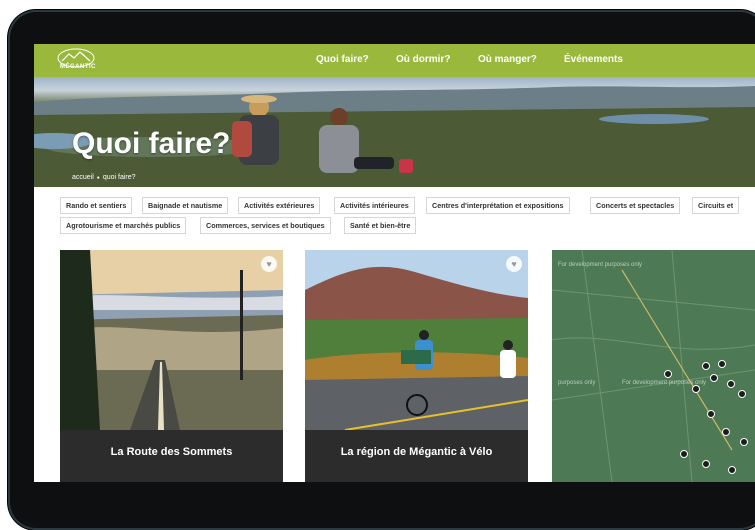 The image size is (755, 530). I want to click on filter-activites-interieures: Activités intérieures, so click(374, 205).